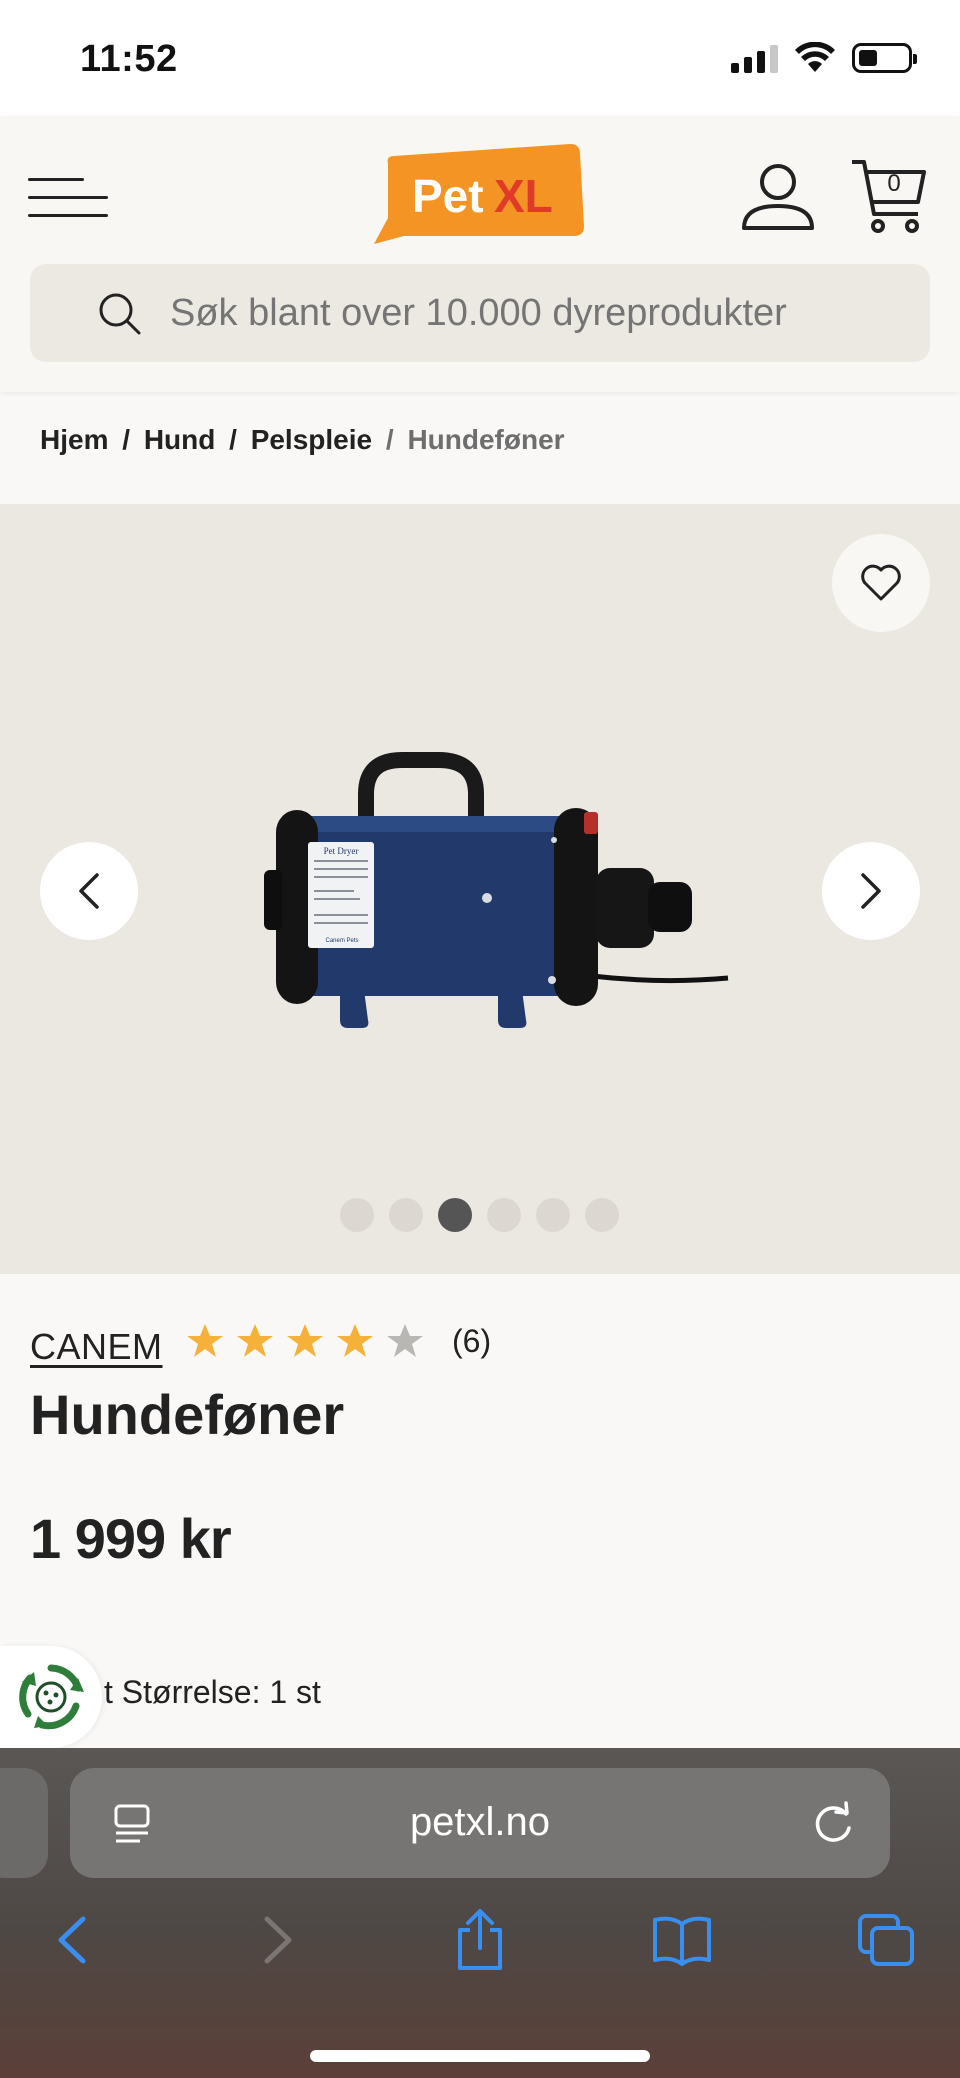  I want to click on site-header: Pet XL 0, so click(480, 254).